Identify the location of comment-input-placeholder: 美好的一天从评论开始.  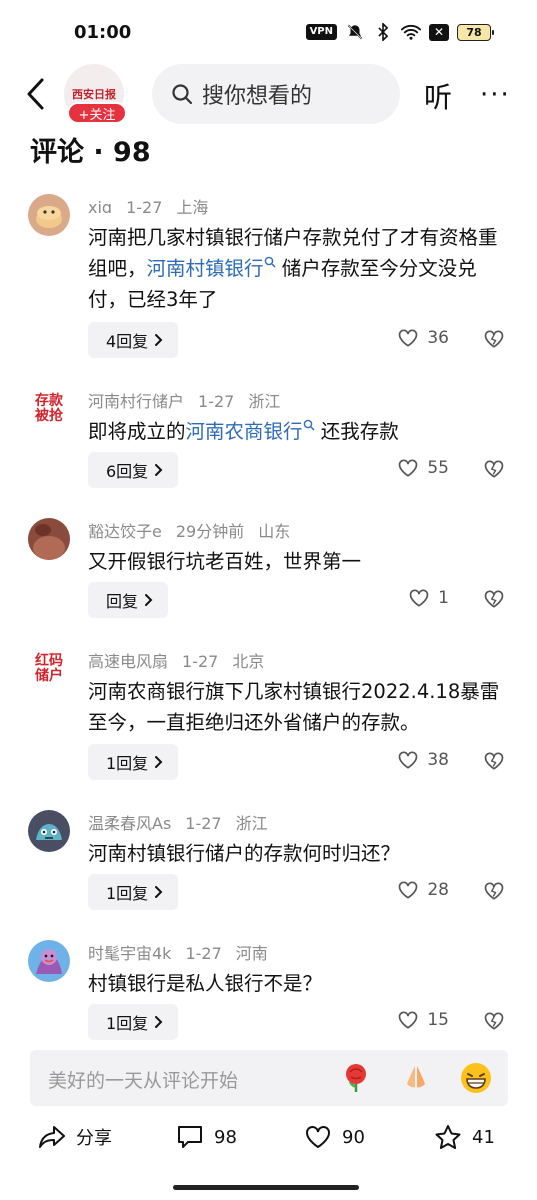
(143, 1081).